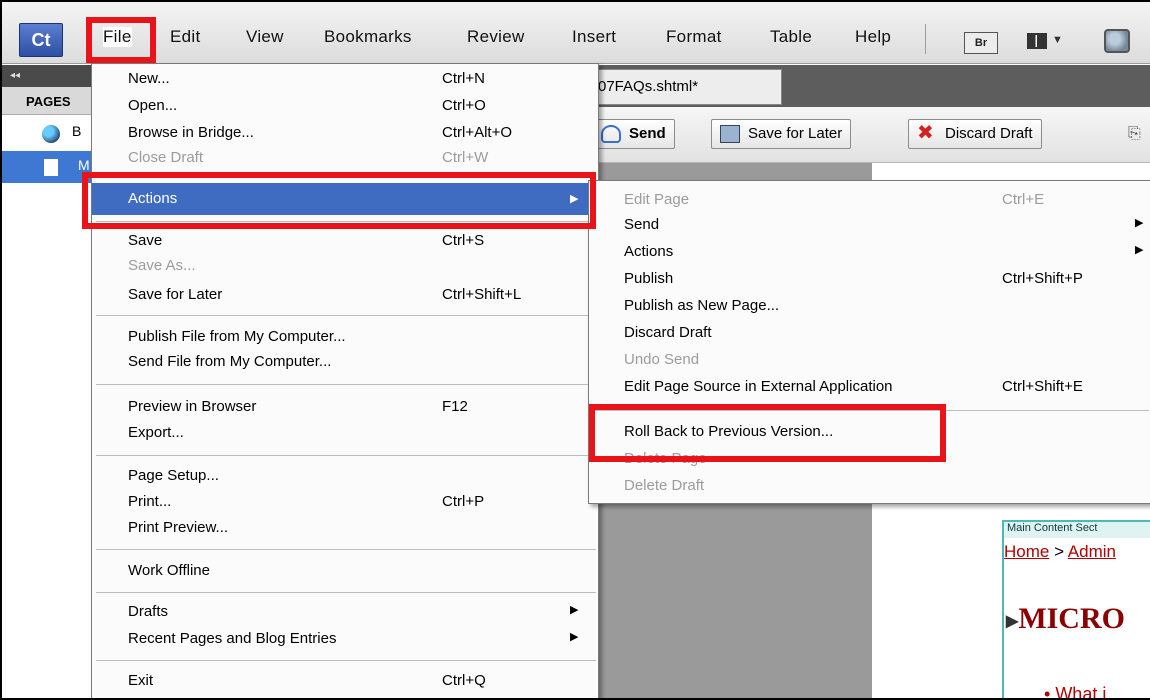  I want to click on menu-item-new: New... Ctrl+N, so click(345, 79).